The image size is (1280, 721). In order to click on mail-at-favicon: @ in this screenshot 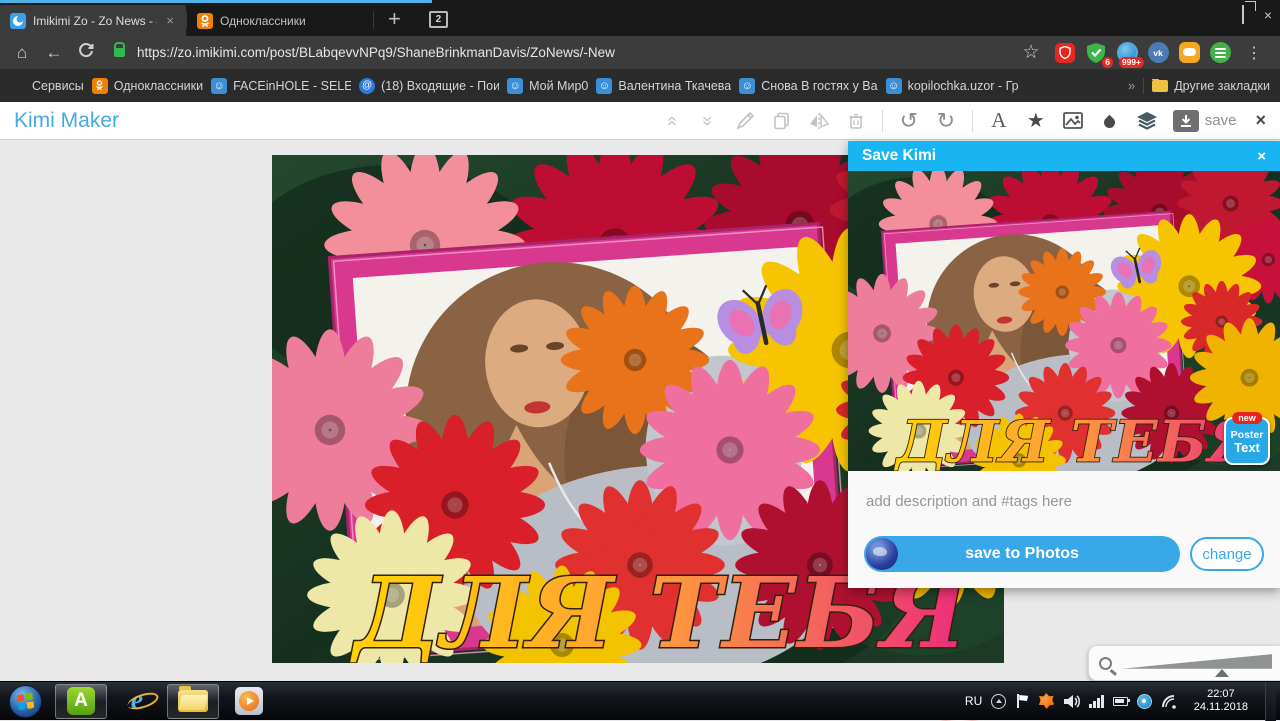, I will do `click(367, 86)`.